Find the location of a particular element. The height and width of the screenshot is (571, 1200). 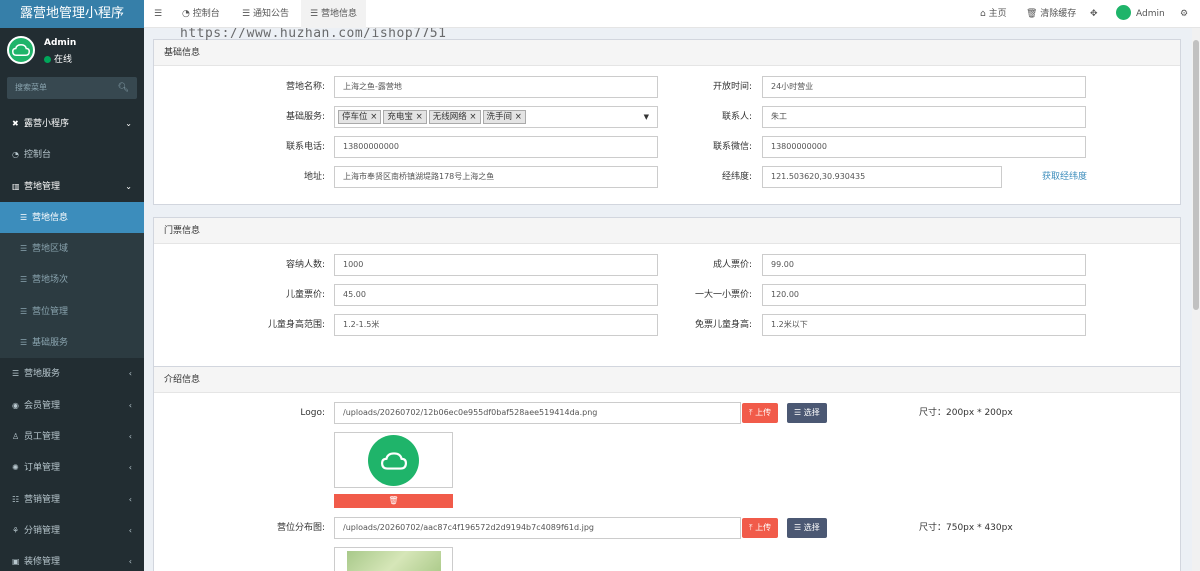

services-label: 基础服务: is located at coordinates (305, 117).